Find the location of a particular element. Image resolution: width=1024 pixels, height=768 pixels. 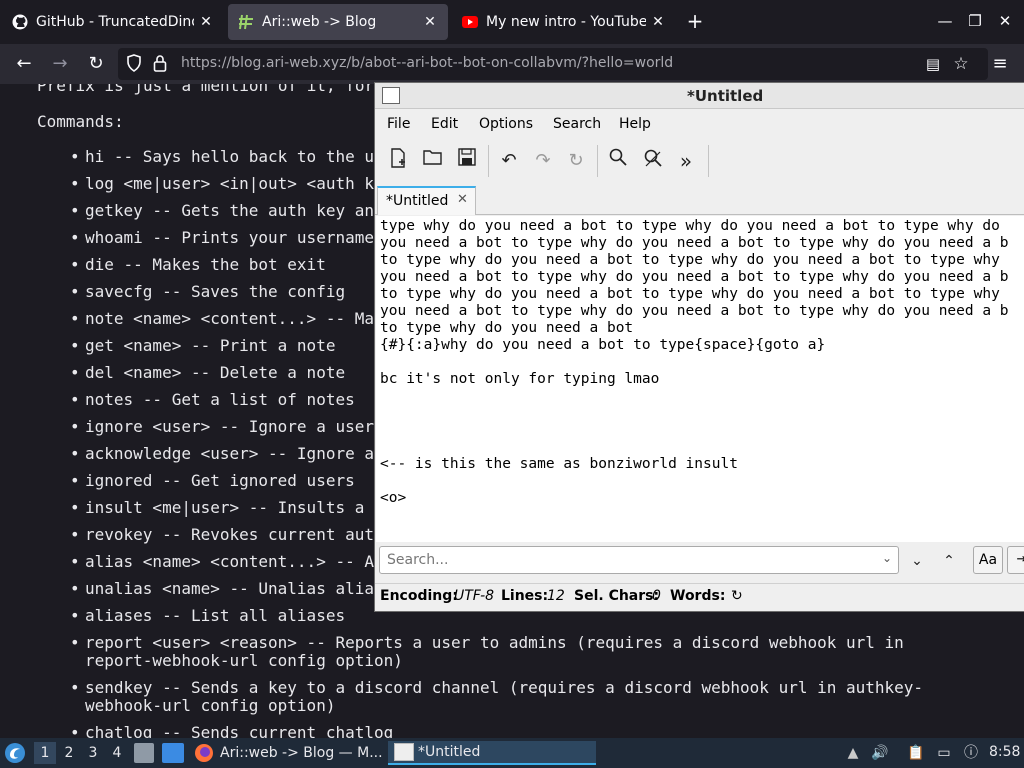

text-line: bc it's not only for typing lmao is located at coordinates (519, 379).